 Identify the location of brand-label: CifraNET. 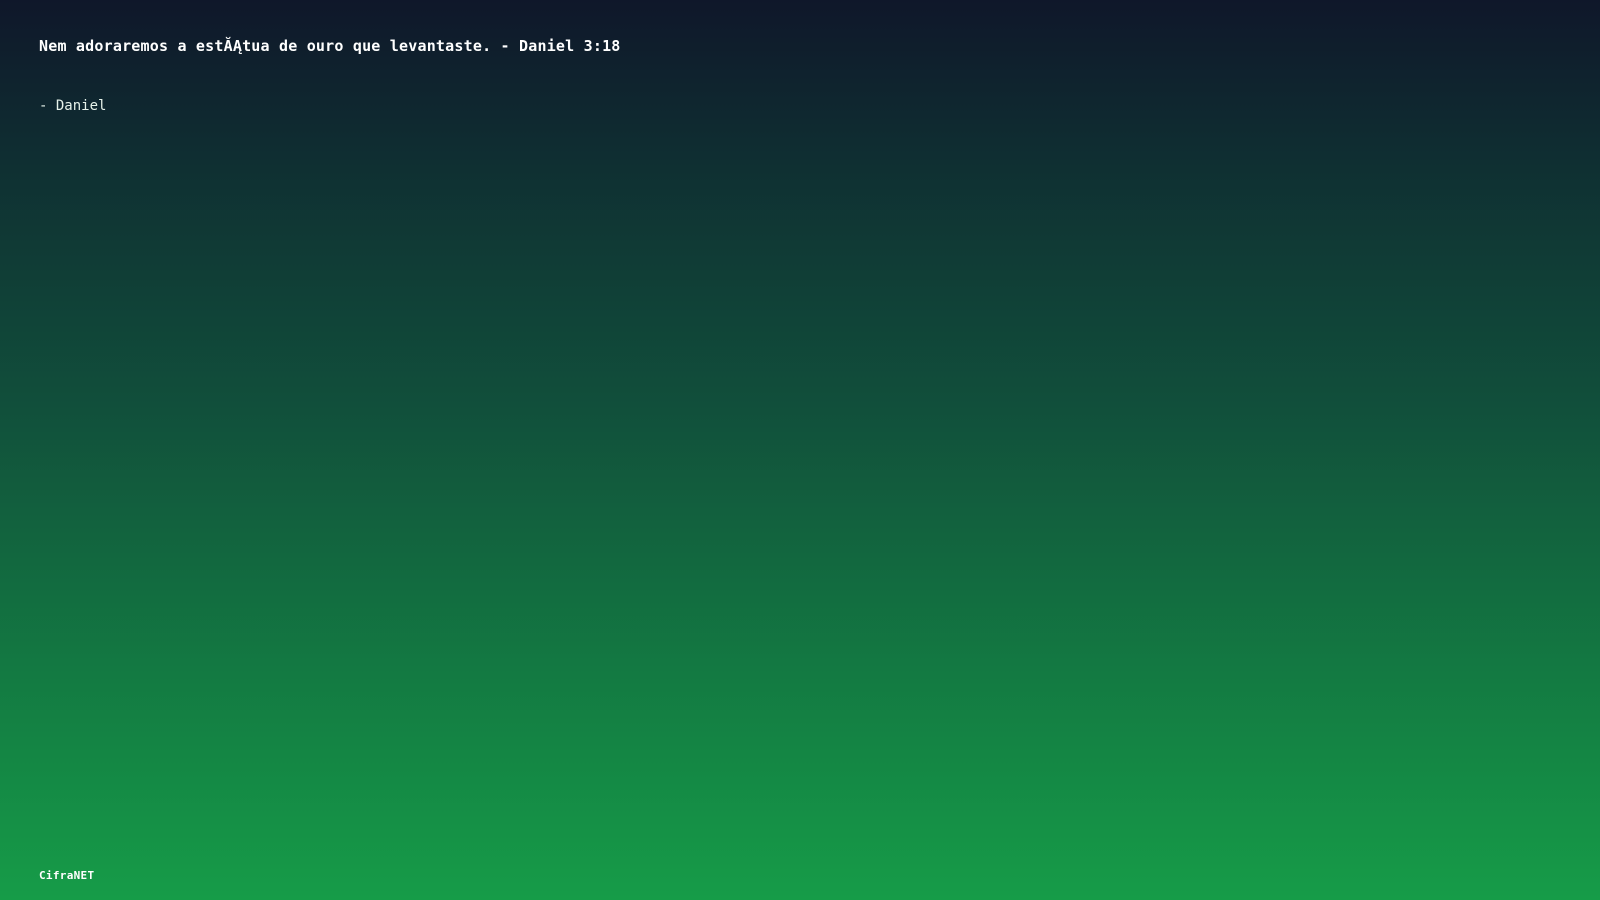
(67, 875).